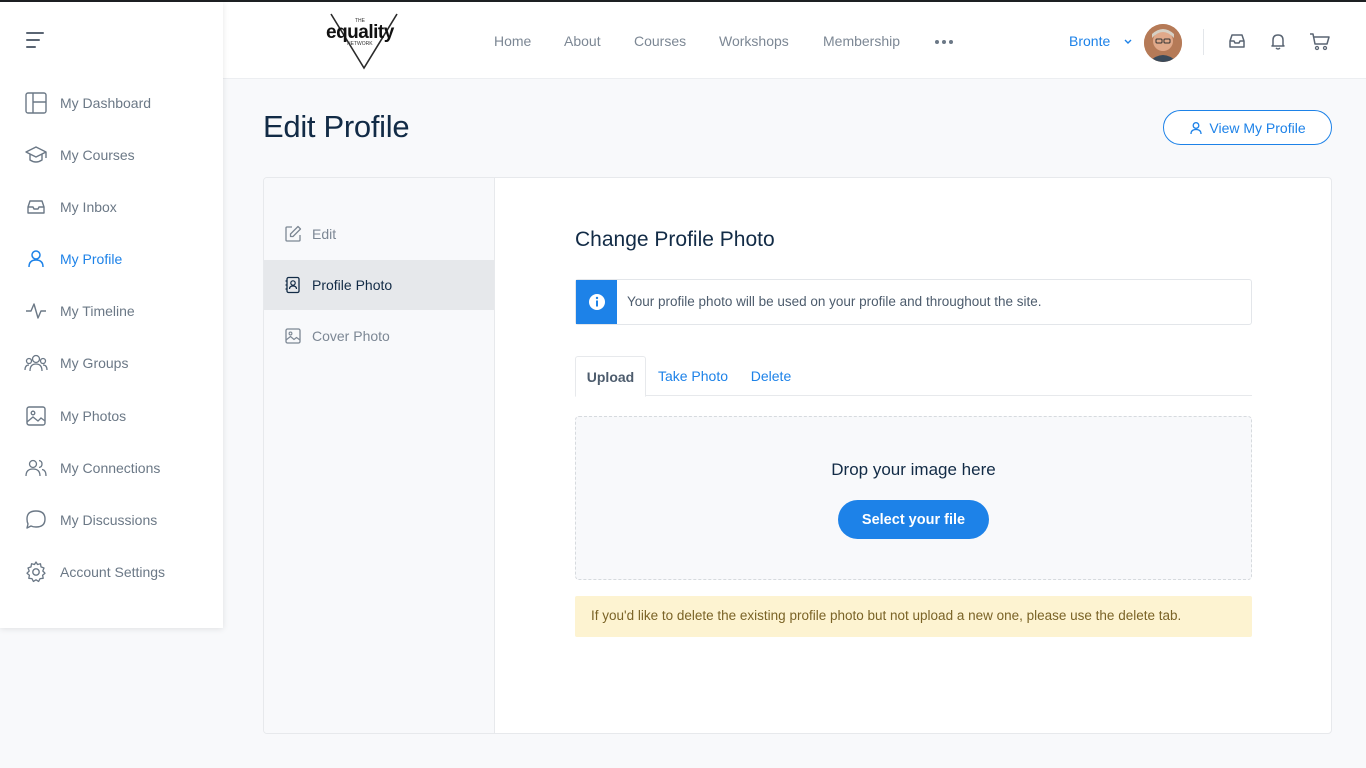  What do you see at coordinates (675, 239) in the screenshot?
I see `section-title: Change Profile Photo` at bounding box center [675, 239].